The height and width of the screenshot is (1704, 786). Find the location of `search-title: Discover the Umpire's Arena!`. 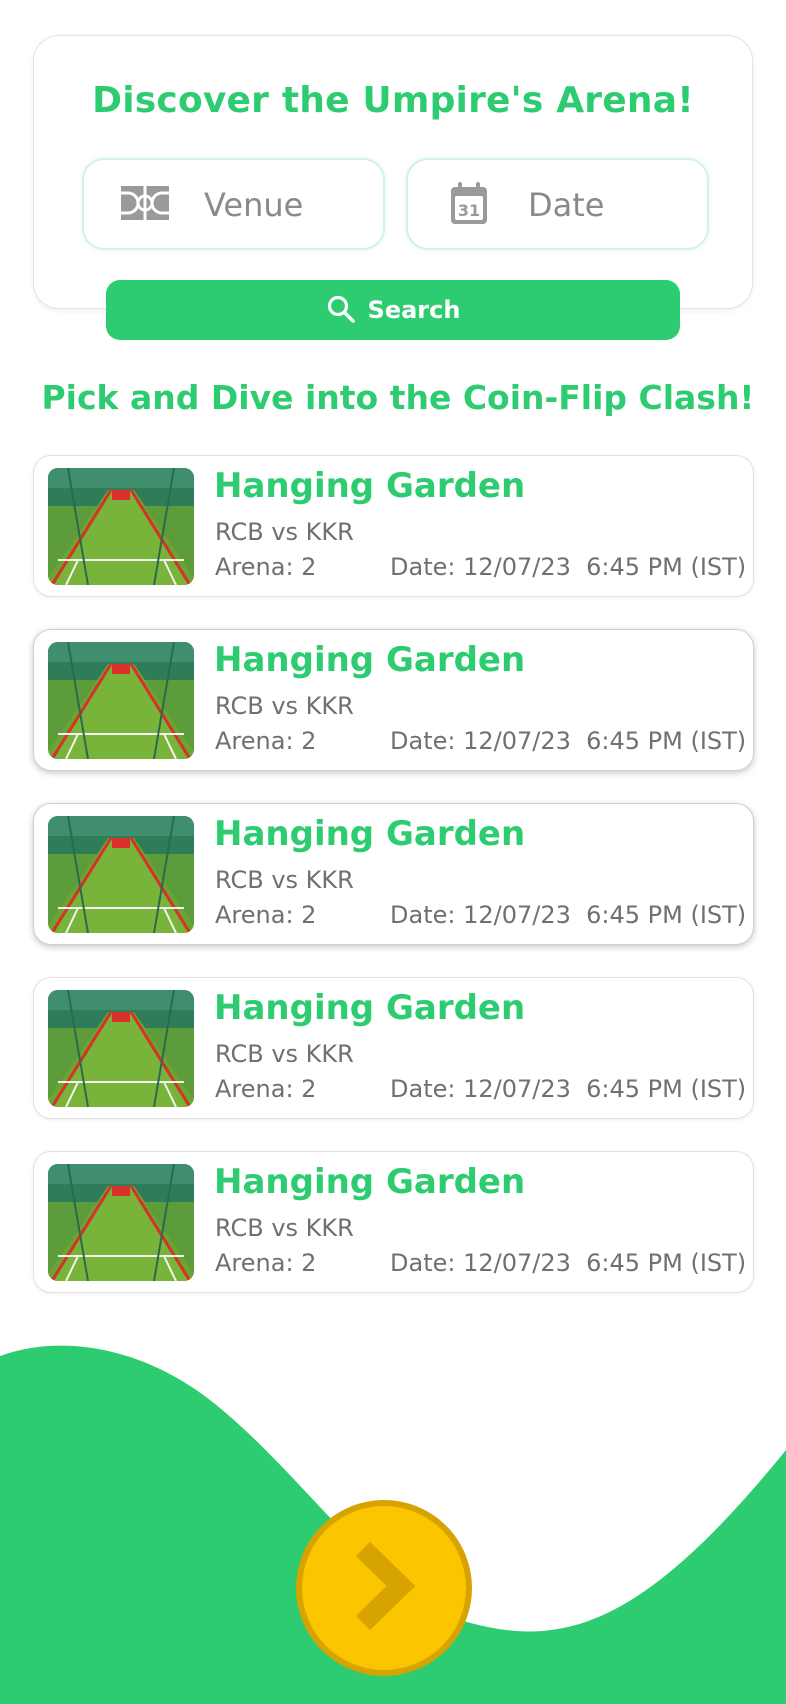

search-title: Discover the Umpire's Arena! is located at coordinates (393, 100).